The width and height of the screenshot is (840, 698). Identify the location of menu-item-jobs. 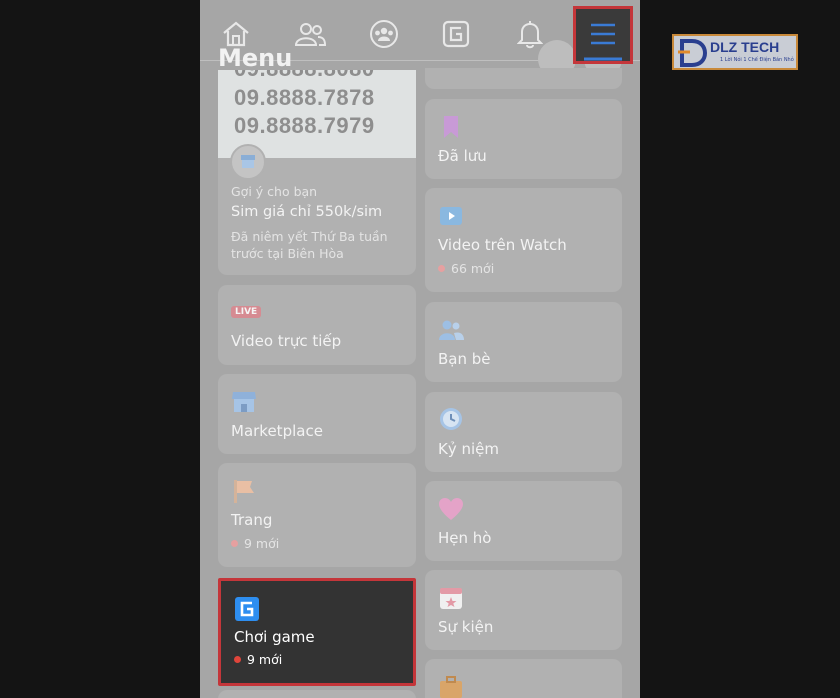
(523, 678).